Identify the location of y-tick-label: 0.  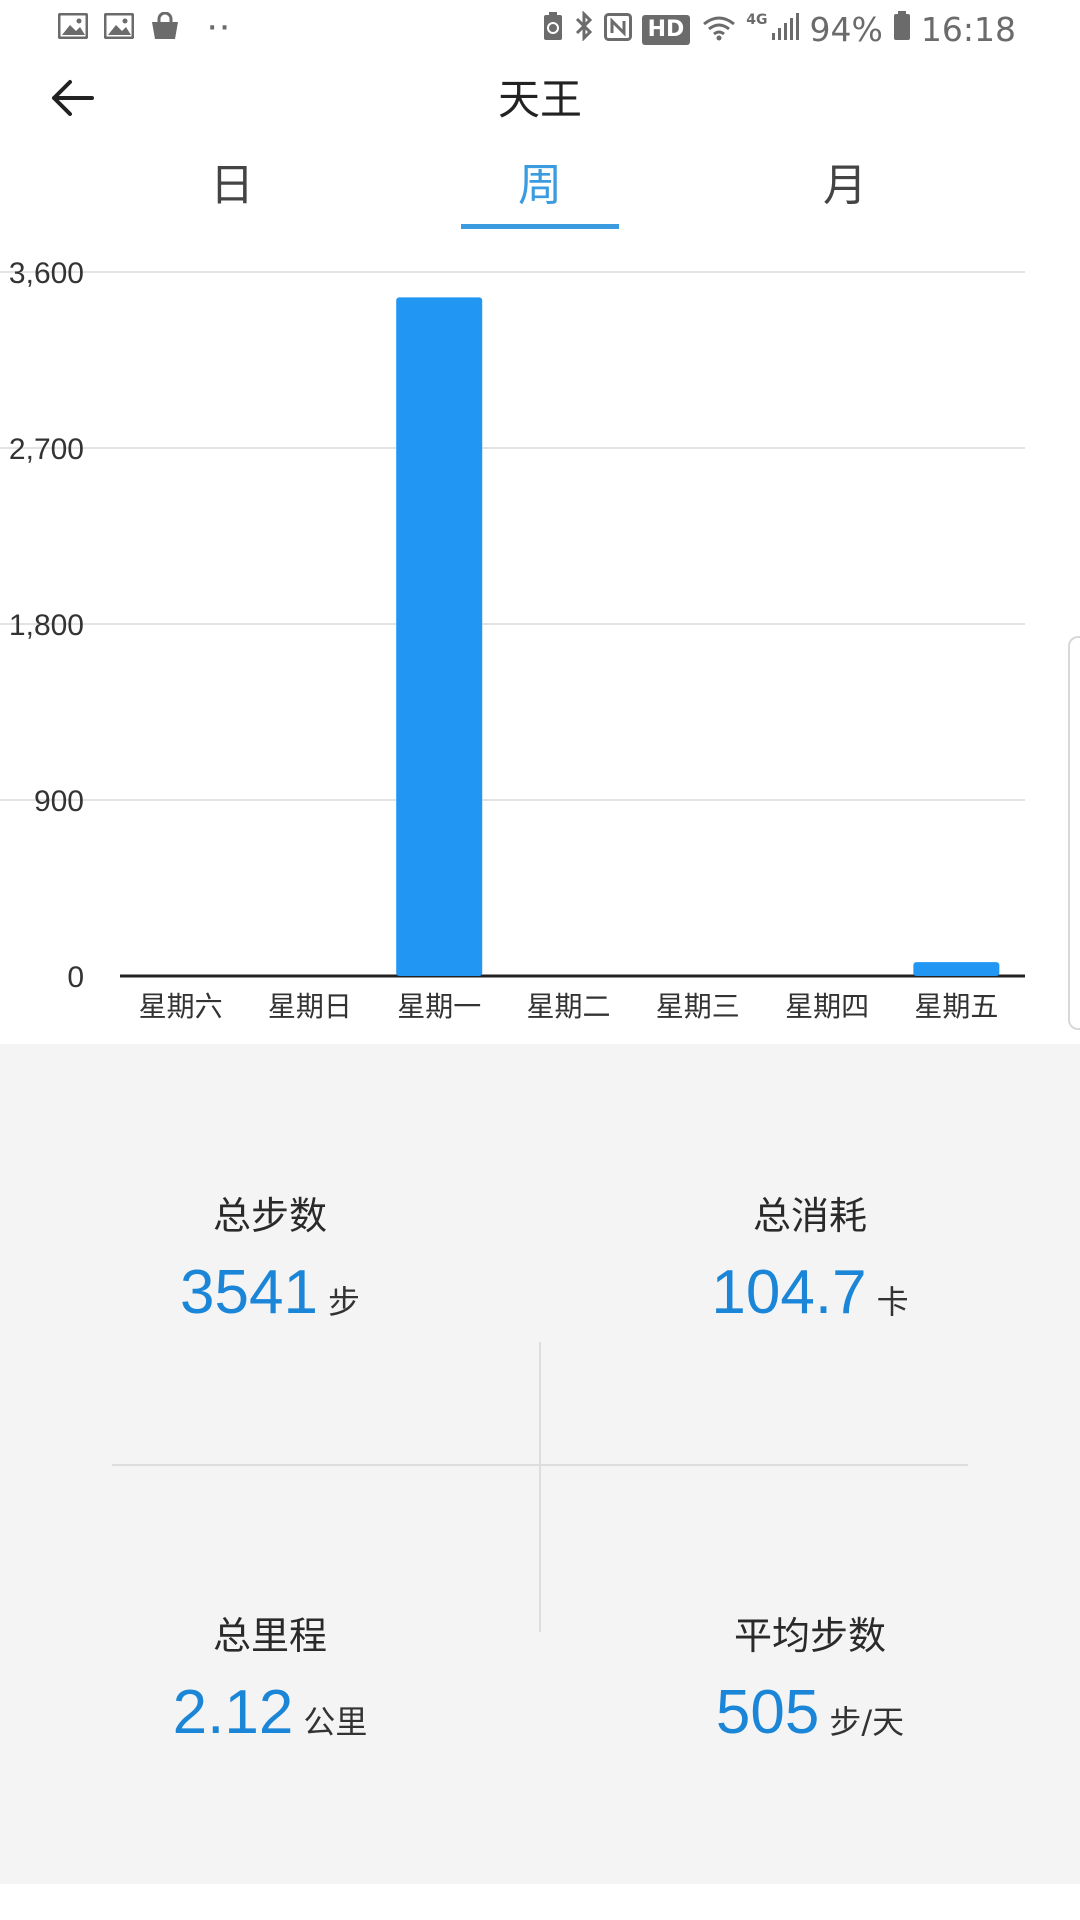
(75, 977).